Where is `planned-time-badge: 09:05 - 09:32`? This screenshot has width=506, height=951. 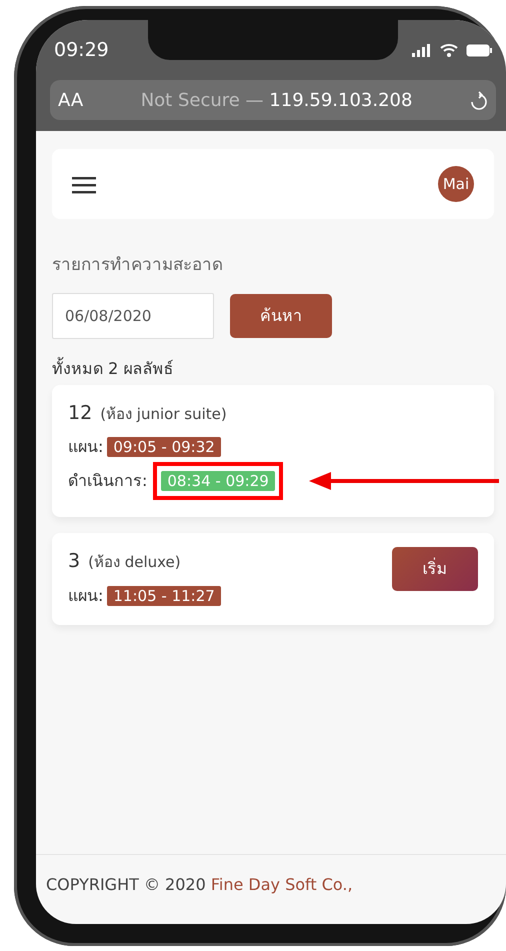
planned-time-badge: 09:05 - 09:32 is located at coordinates (164, 447).